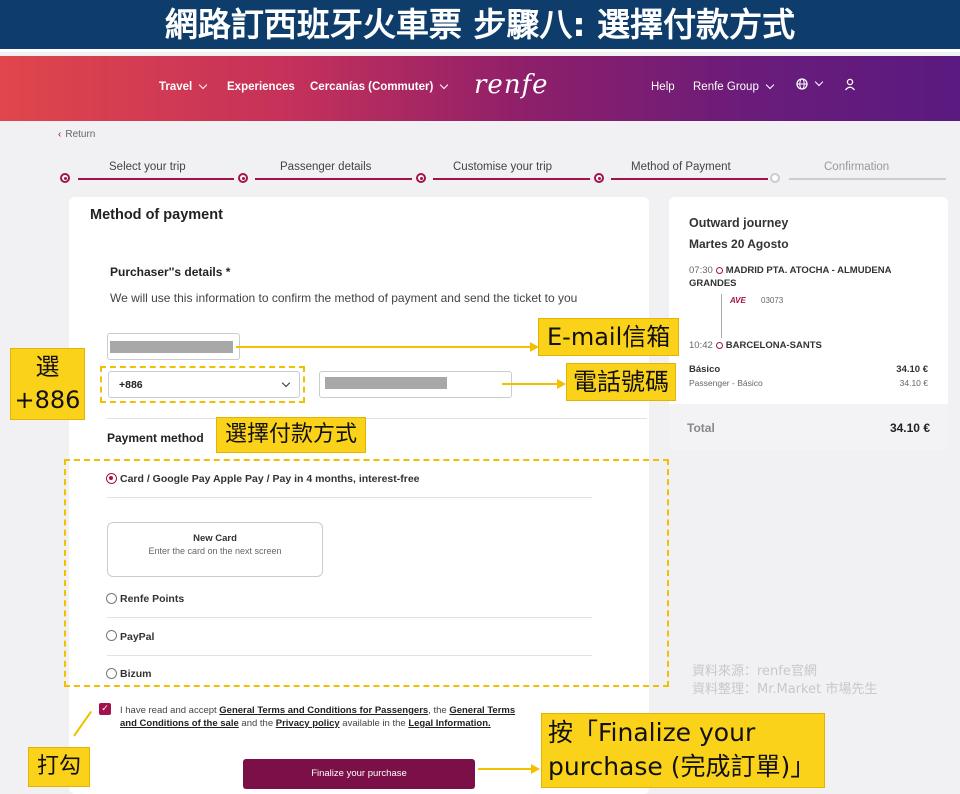 The width and height of the screenshot is (960, 794). What do you see at coordinates (785, 689) in the screenshot?
I see `watermark-compiled: 資料整理：Mr.Market 市場先生` at bounding box center [785, 689].